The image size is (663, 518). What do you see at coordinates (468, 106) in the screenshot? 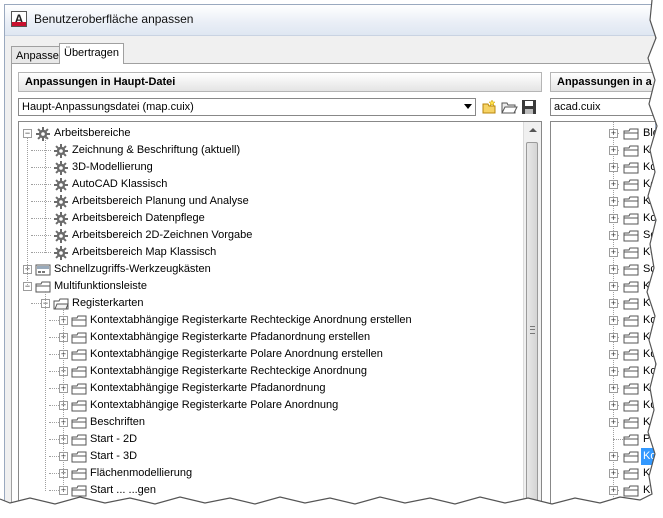
I see `chevron-down-icon` at bounding box center [468, 106].